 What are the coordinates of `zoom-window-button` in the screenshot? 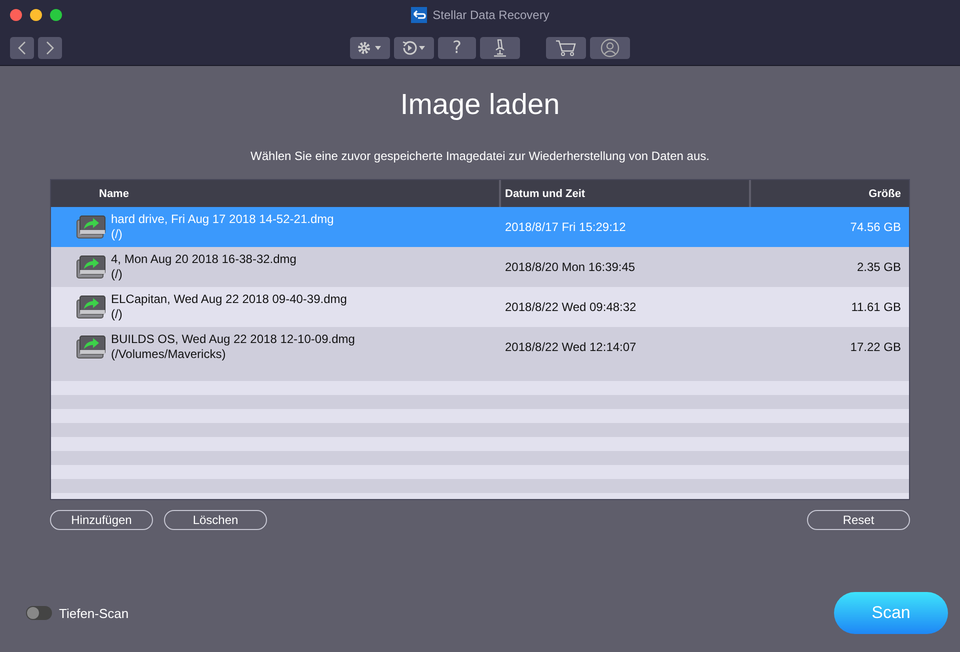 It's located at (56, 15).